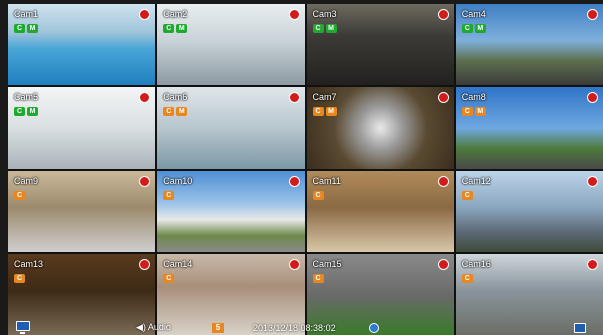 The image size is (603, 335). I want to click on camera-label: Cam12, so click(476, 180).